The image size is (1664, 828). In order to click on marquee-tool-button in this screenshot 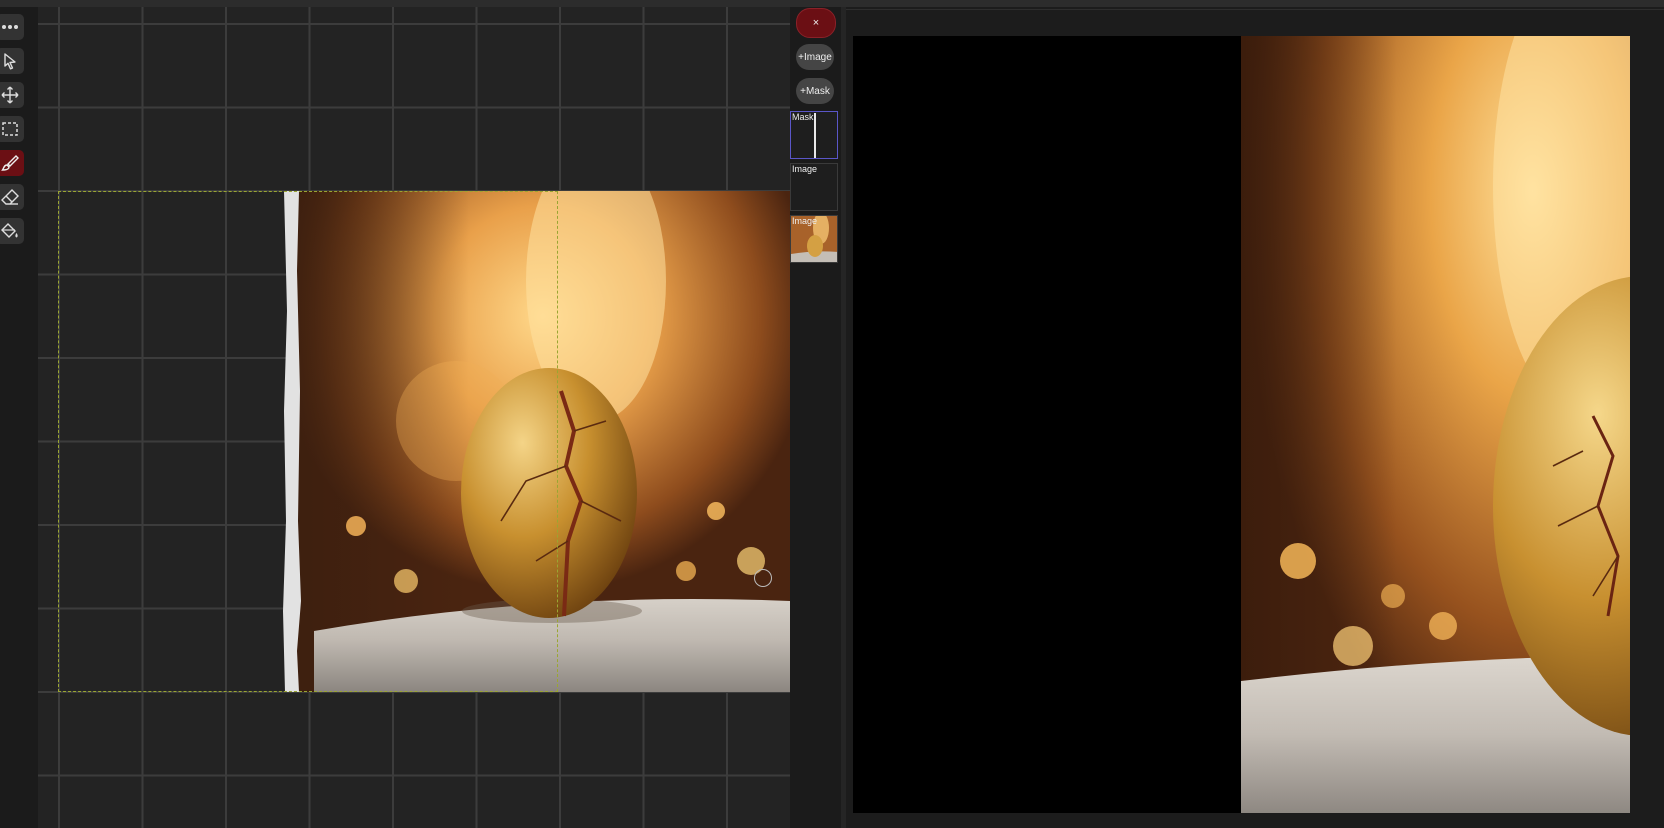, I will do `click(12, 129)`.